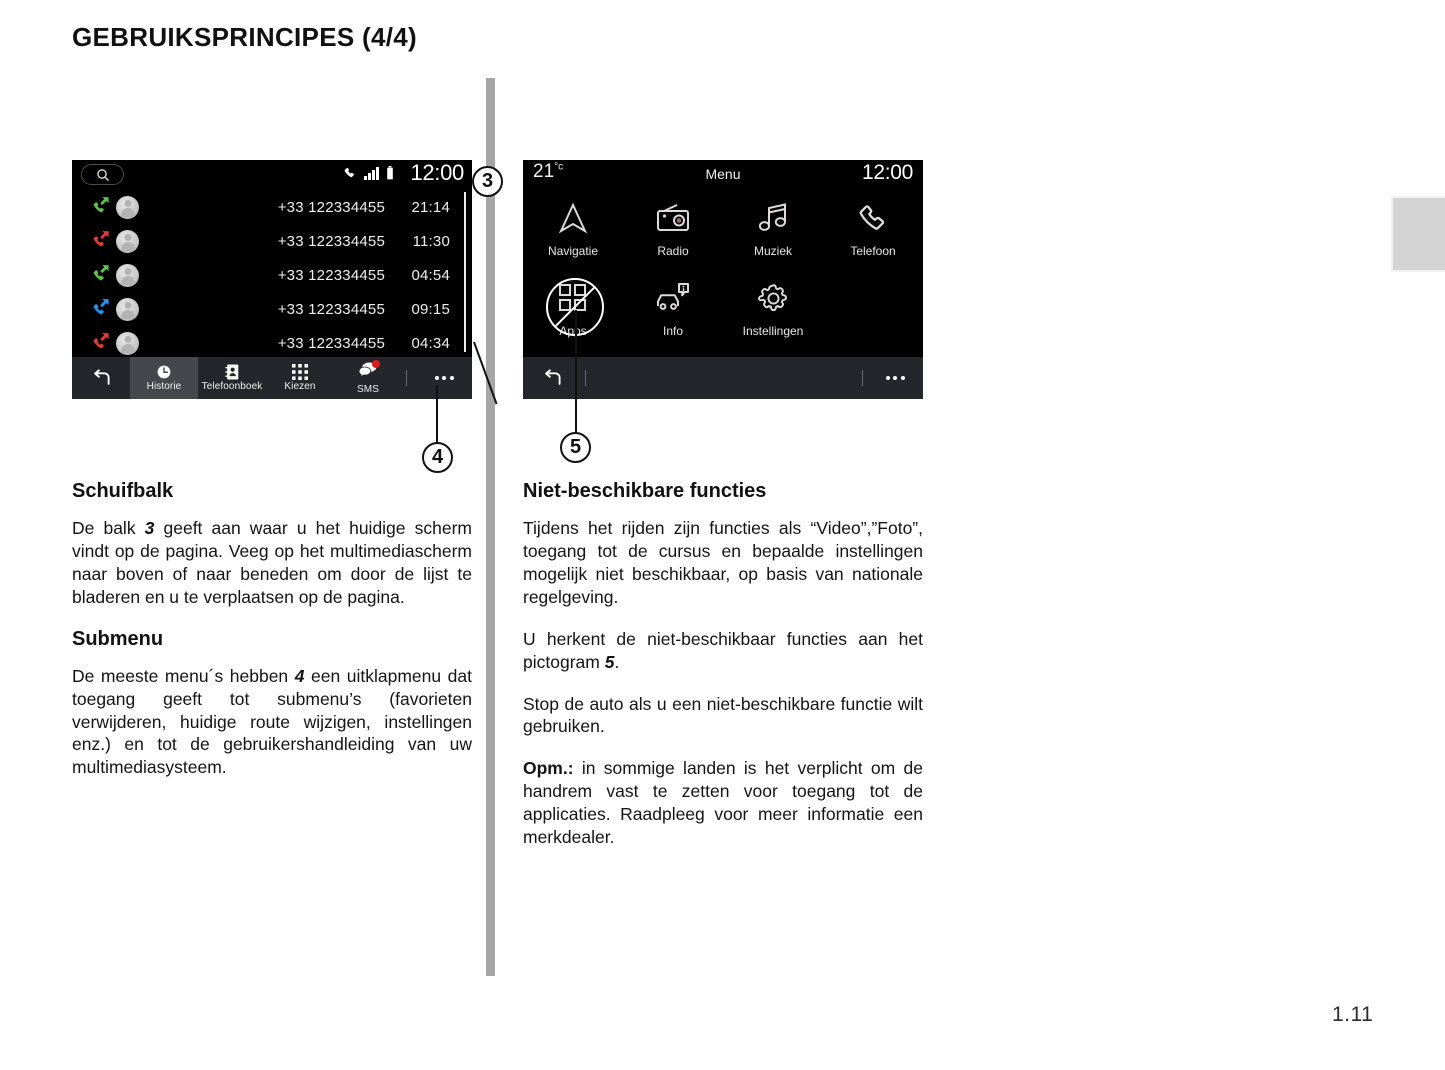  I want to click on tab-label: Telefoonboek, so click(232, 386).